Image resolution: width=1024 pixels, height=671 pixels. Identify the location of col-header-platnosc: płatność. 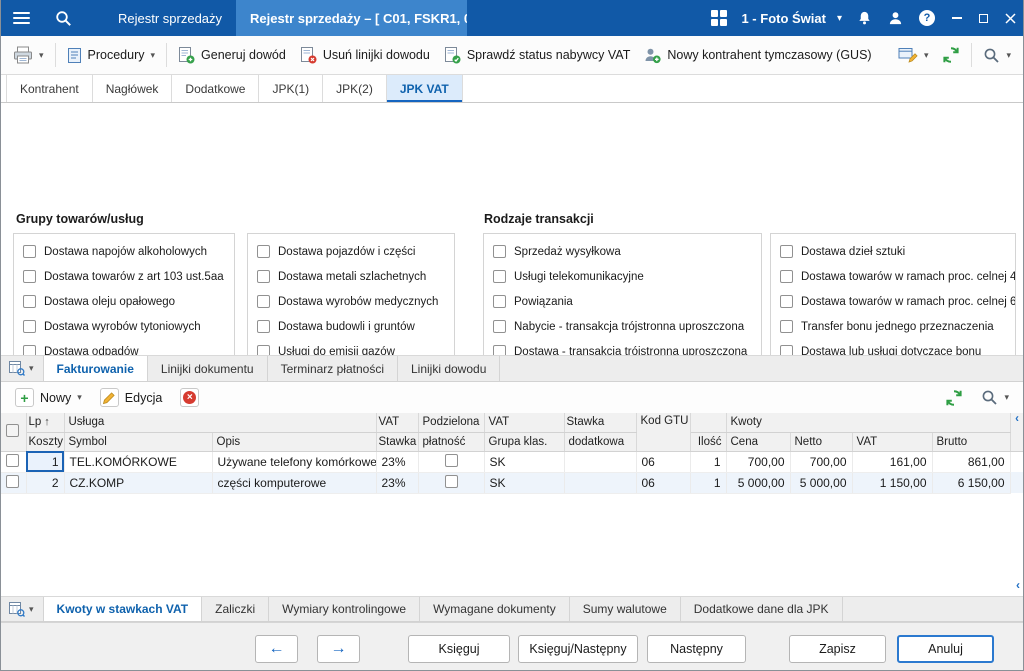
(451, 442).